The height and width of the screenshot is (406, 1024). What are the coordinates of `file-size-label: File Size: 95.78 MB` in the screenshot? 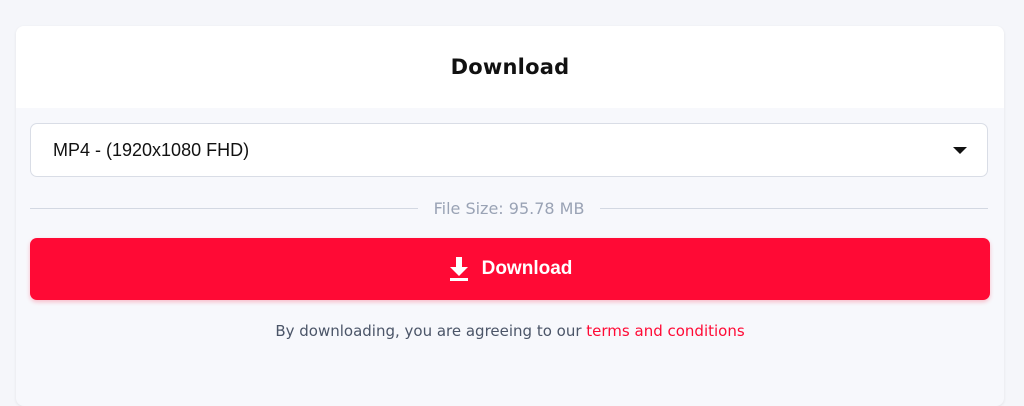 It's located at (509, 208).